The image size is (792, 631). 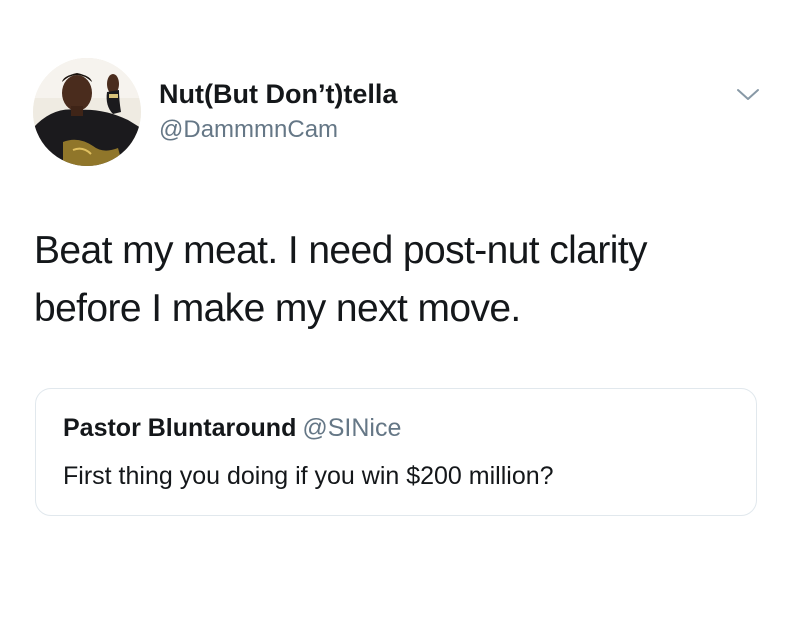 What do you see at coordinates (352, 428) in the screenshot?
I see `quoted-author-handle: @SINice` at bounding box center [352, 428].